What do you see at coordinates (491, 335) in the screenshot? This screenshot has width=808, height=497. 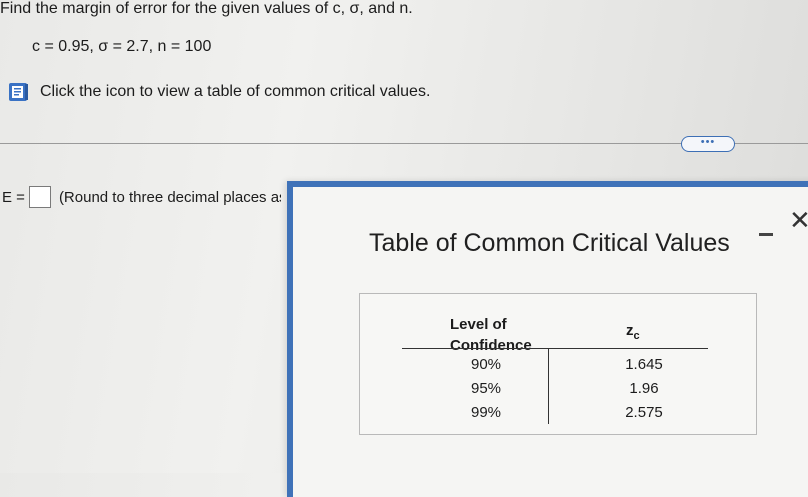 I see `header-level-of-confidence: Level of Confidence` at bounding box center [491, 335].